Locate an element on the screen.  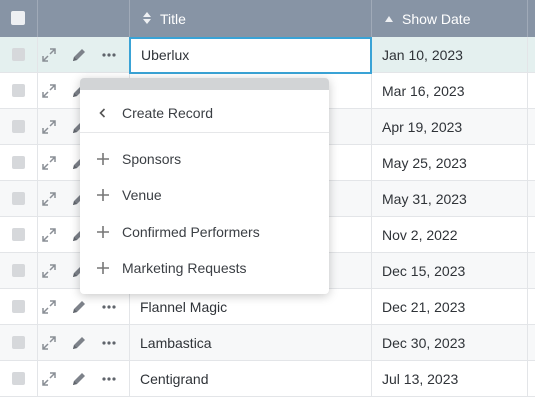
show-date-cell: Dec 30, 2023 is located at coordinates (423, 343).